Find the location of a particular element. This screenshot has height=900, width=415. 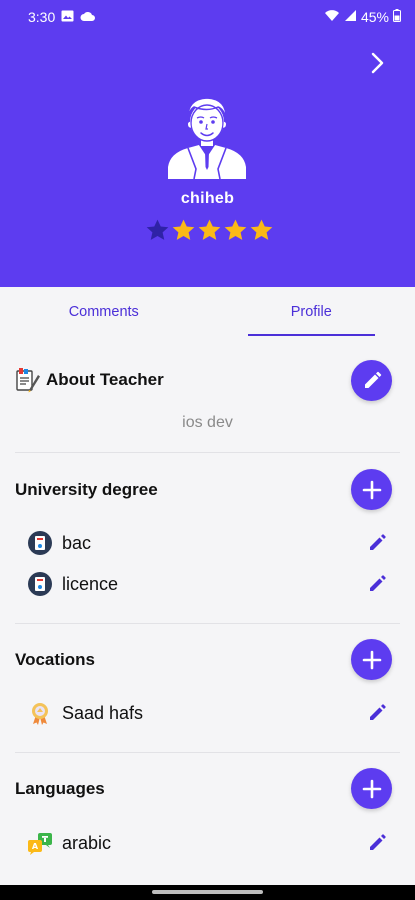

teacher-name: chiheb is located at coordinates (207, 198).